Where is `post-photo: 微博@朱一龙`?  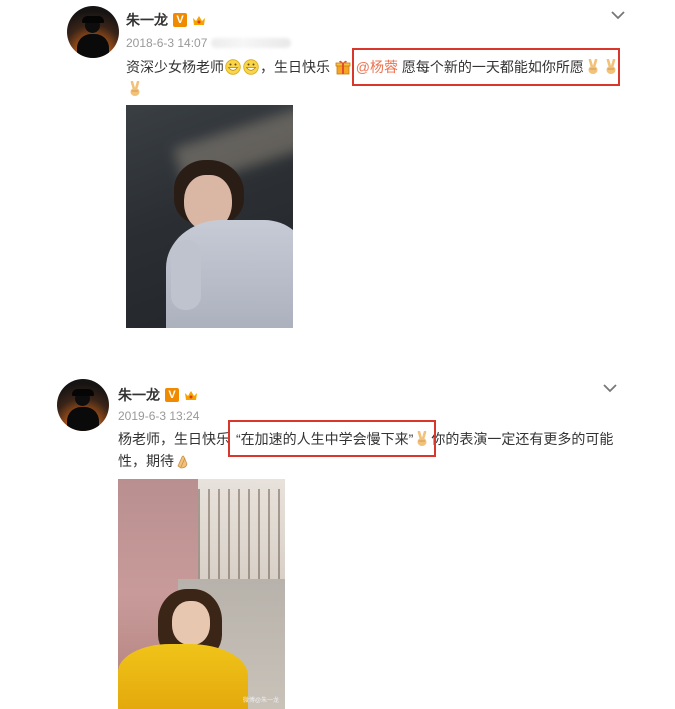
post-photo: 微博@朱一龙 is located at coordinates (201, 594).